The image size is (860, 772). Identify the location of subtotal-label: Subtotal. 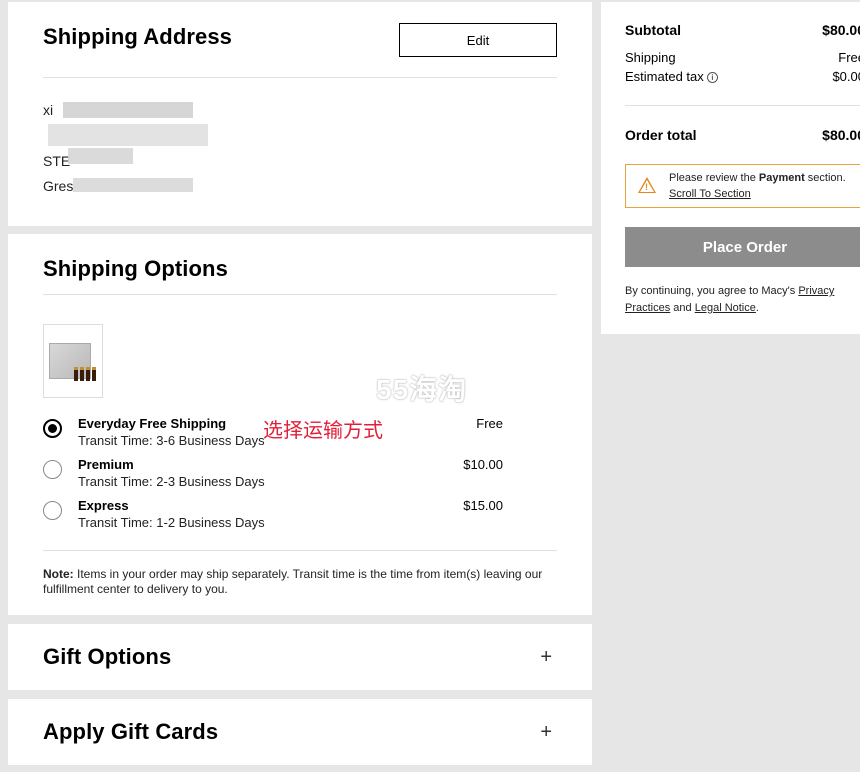
(653, 30).